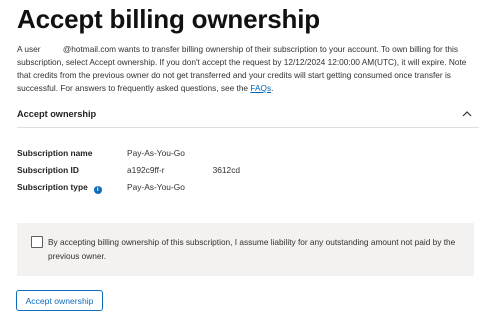  What do you see at coordinates (248, 114) in the screenshot?
I see `accept-ownership-section-header: Accept ownership` at bounding box center [248, 114].